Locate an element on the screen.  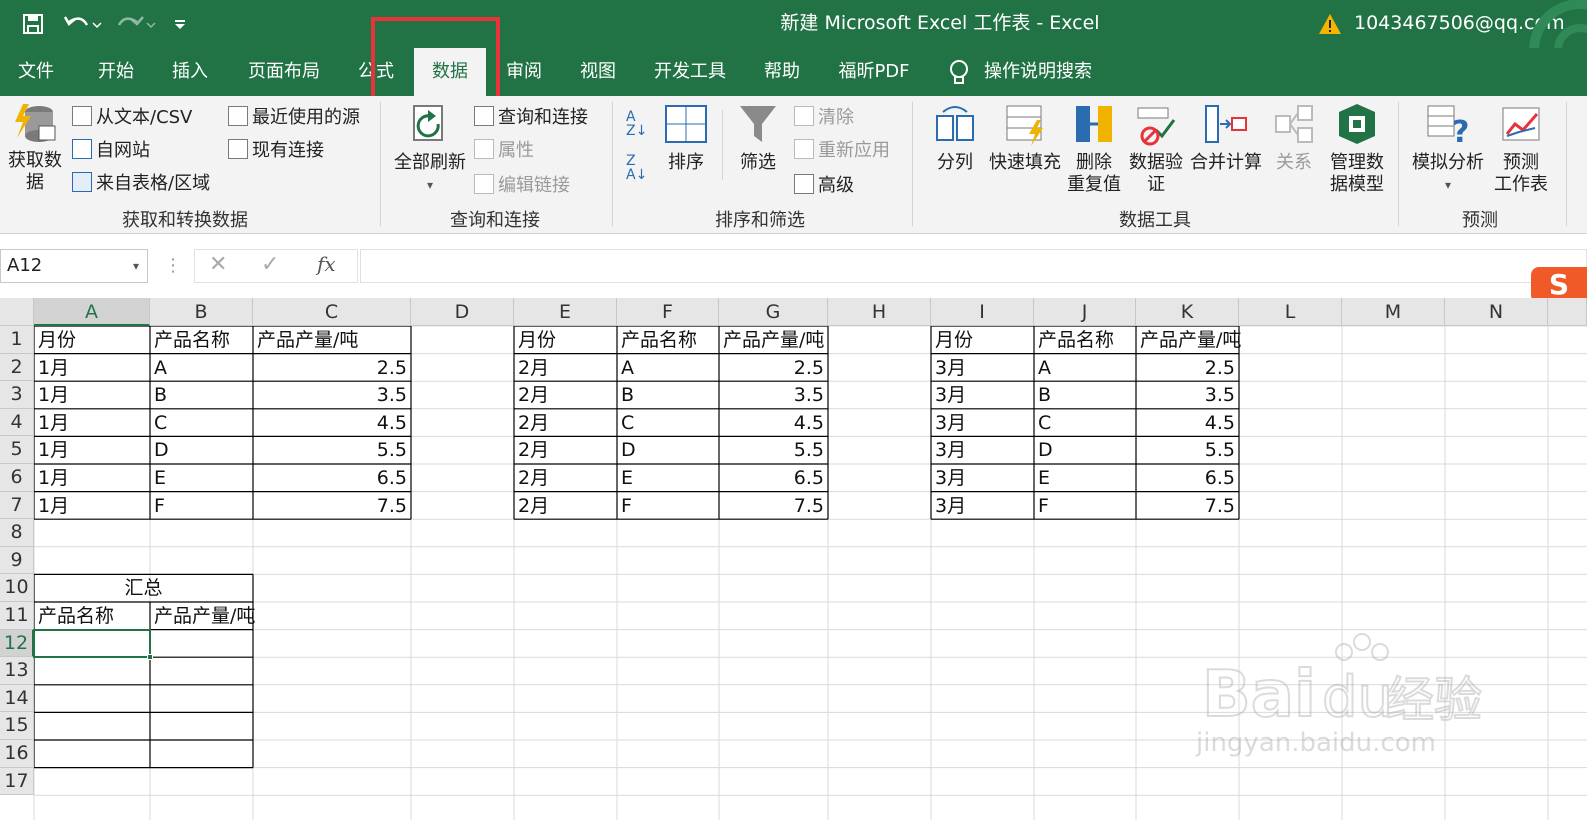
row-header-10: 10 is located at coordinates (17, 588).